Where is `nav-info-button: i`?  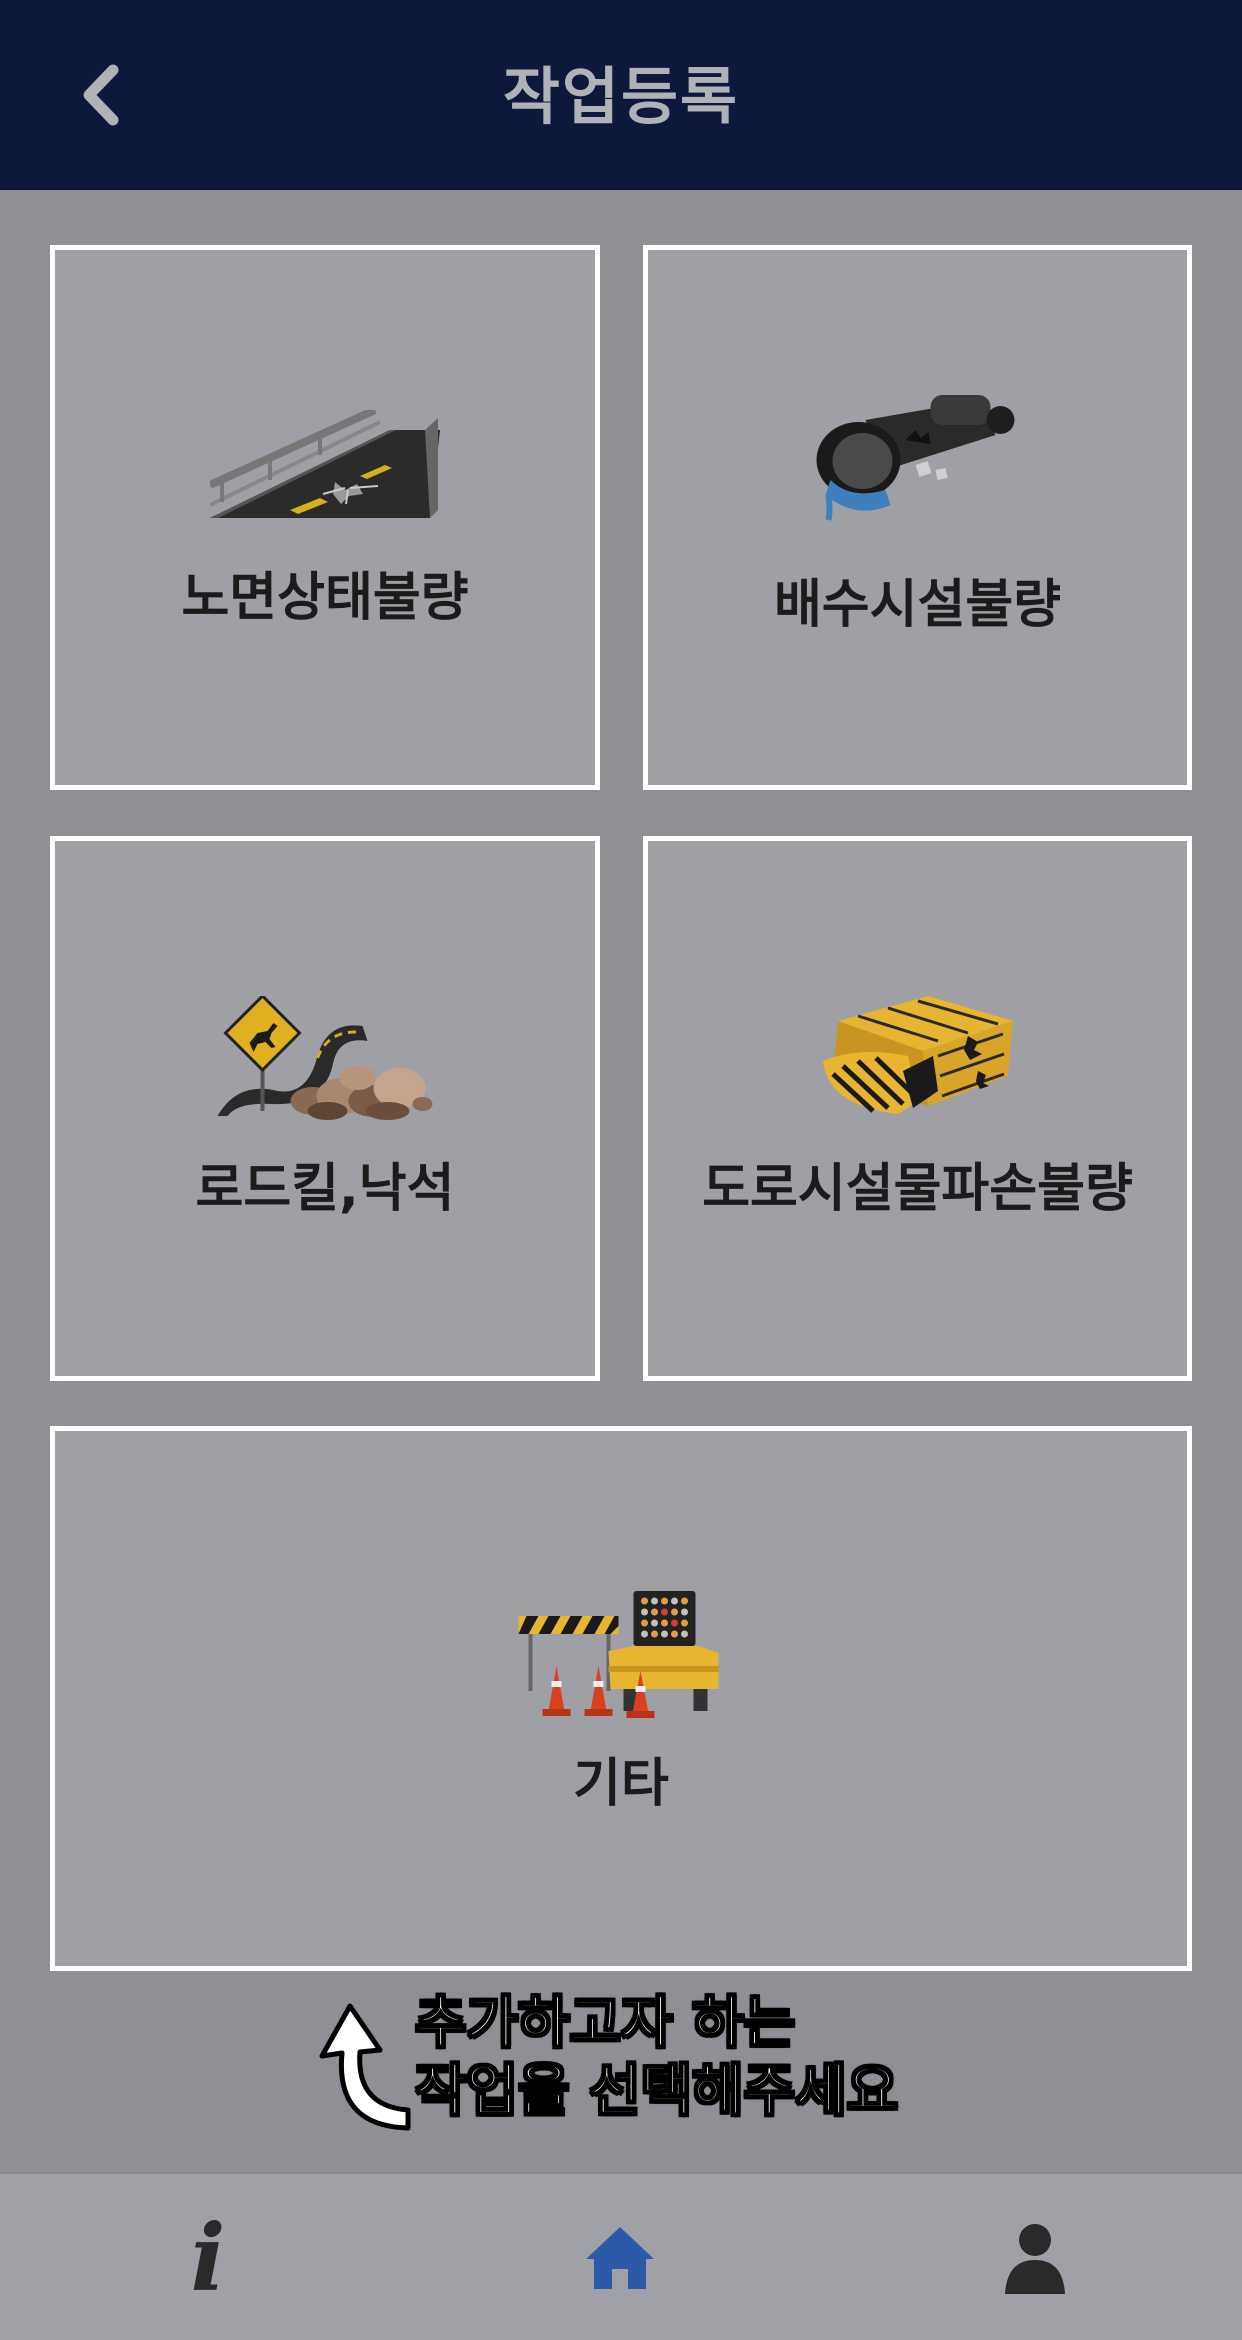
nav-info-button: i is located at coordinates (208, 2257).